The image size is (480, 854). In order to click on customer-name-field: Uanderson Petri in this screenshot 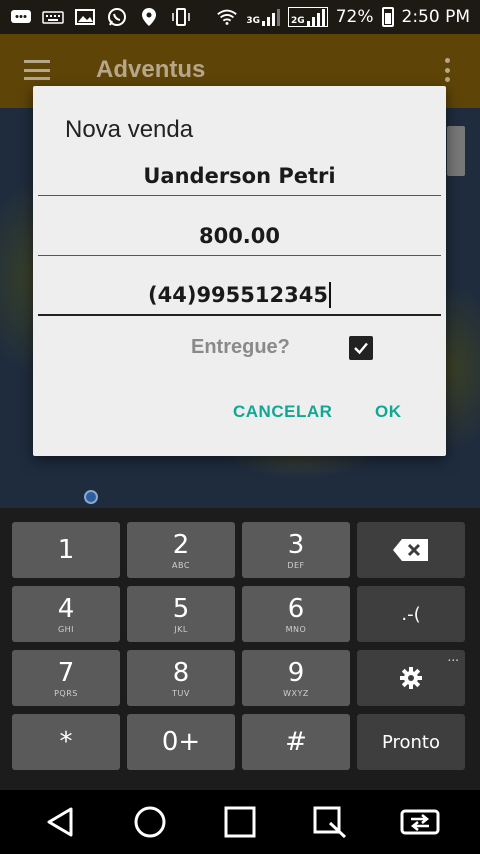, I will do `click(239, 176)`.